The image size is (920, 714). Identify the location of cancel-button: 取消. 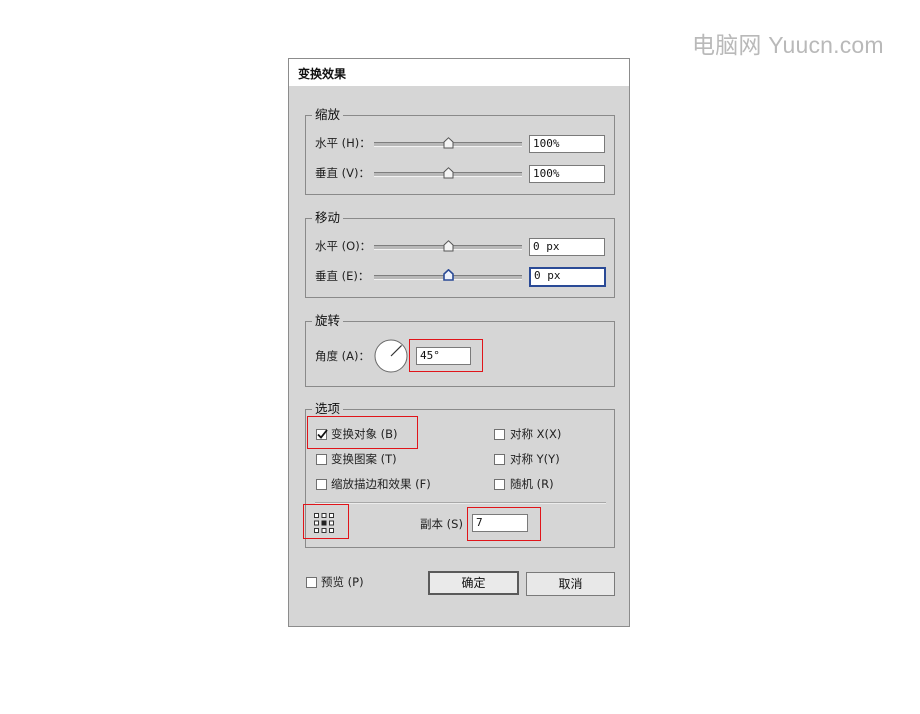
(570, 584).